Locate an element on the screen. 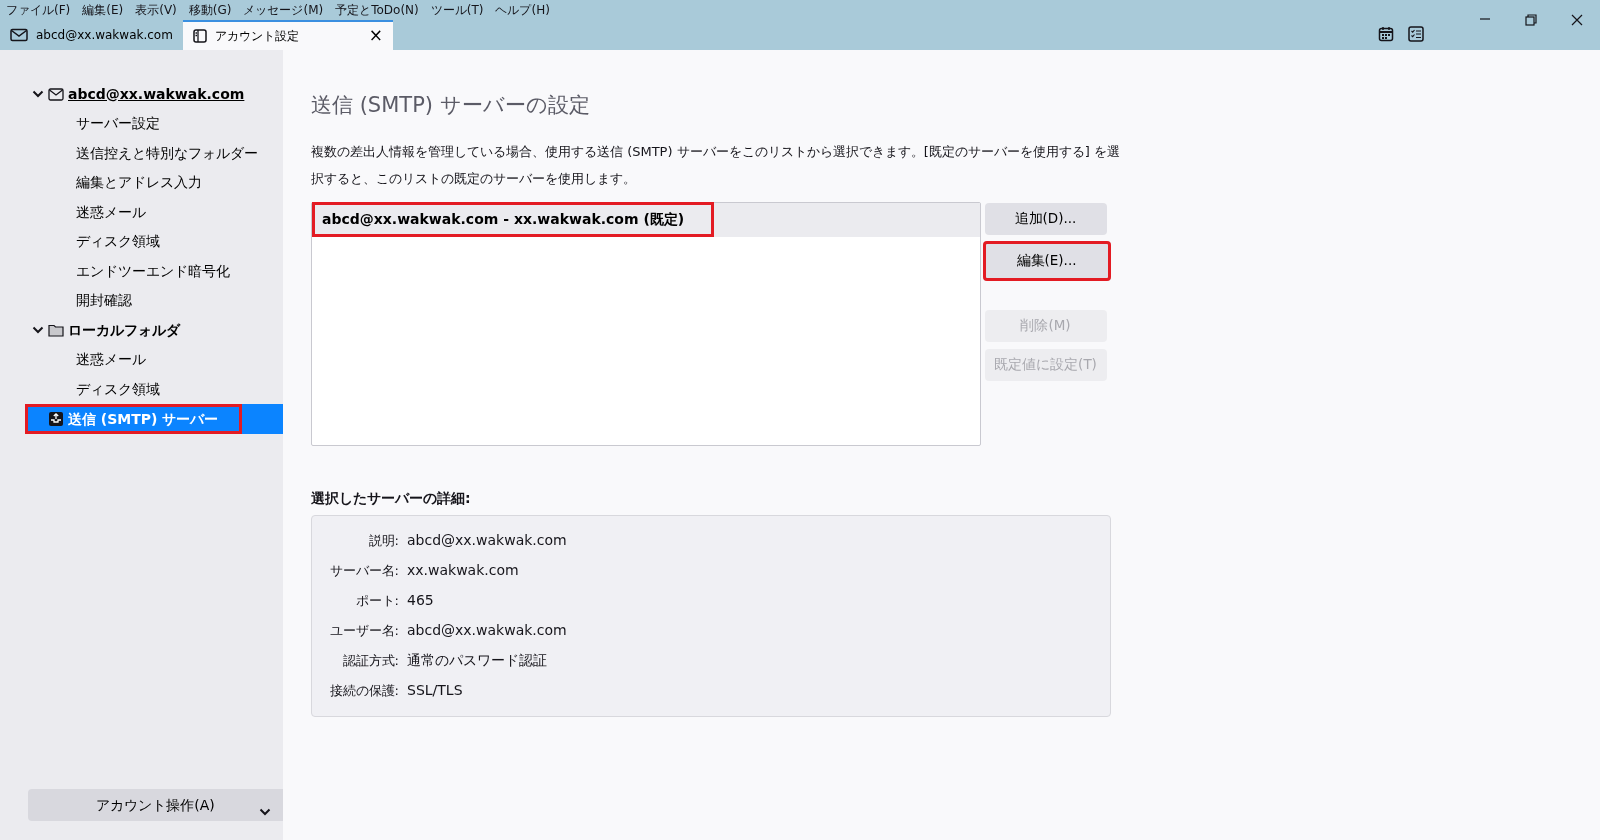 Image resolution: width=1600 pixels, height=840 pixels. sidebar-item: エンドツーエンド暗号化 is located at coordinates (141, 271).